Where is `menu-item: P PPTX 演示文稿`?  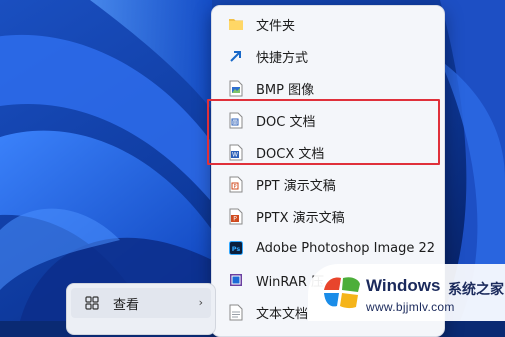
menu-item: P PPTX 演示文稿 is located at coordinates (328, 216).